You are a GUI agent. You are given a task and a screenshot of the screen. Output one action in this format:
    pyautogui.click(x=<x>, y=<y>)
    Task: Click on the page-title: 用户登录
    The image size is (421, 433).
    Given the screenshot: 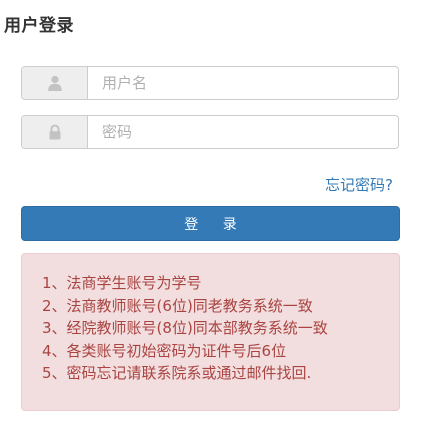 What is the action you would take?
    pyautogui.click(x=39, y=26)
    